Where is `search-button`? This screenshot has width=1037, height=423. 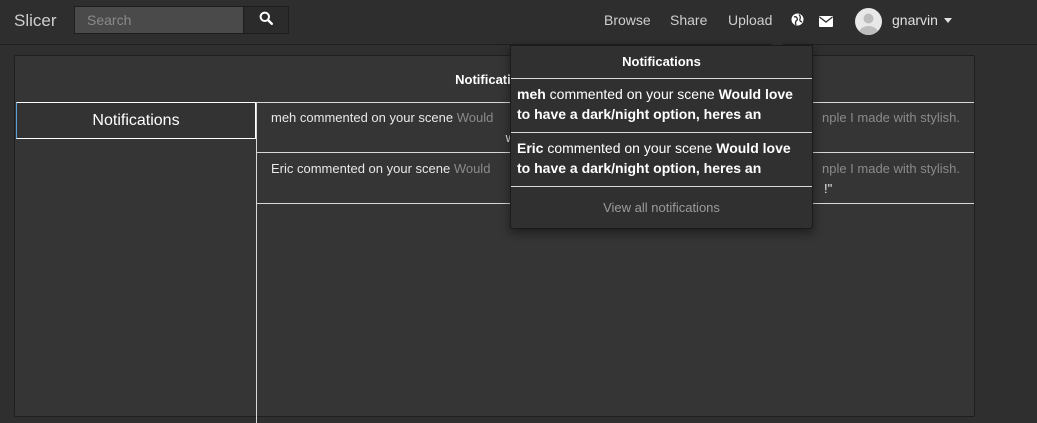 search-button is located at coordinates (266, 20).